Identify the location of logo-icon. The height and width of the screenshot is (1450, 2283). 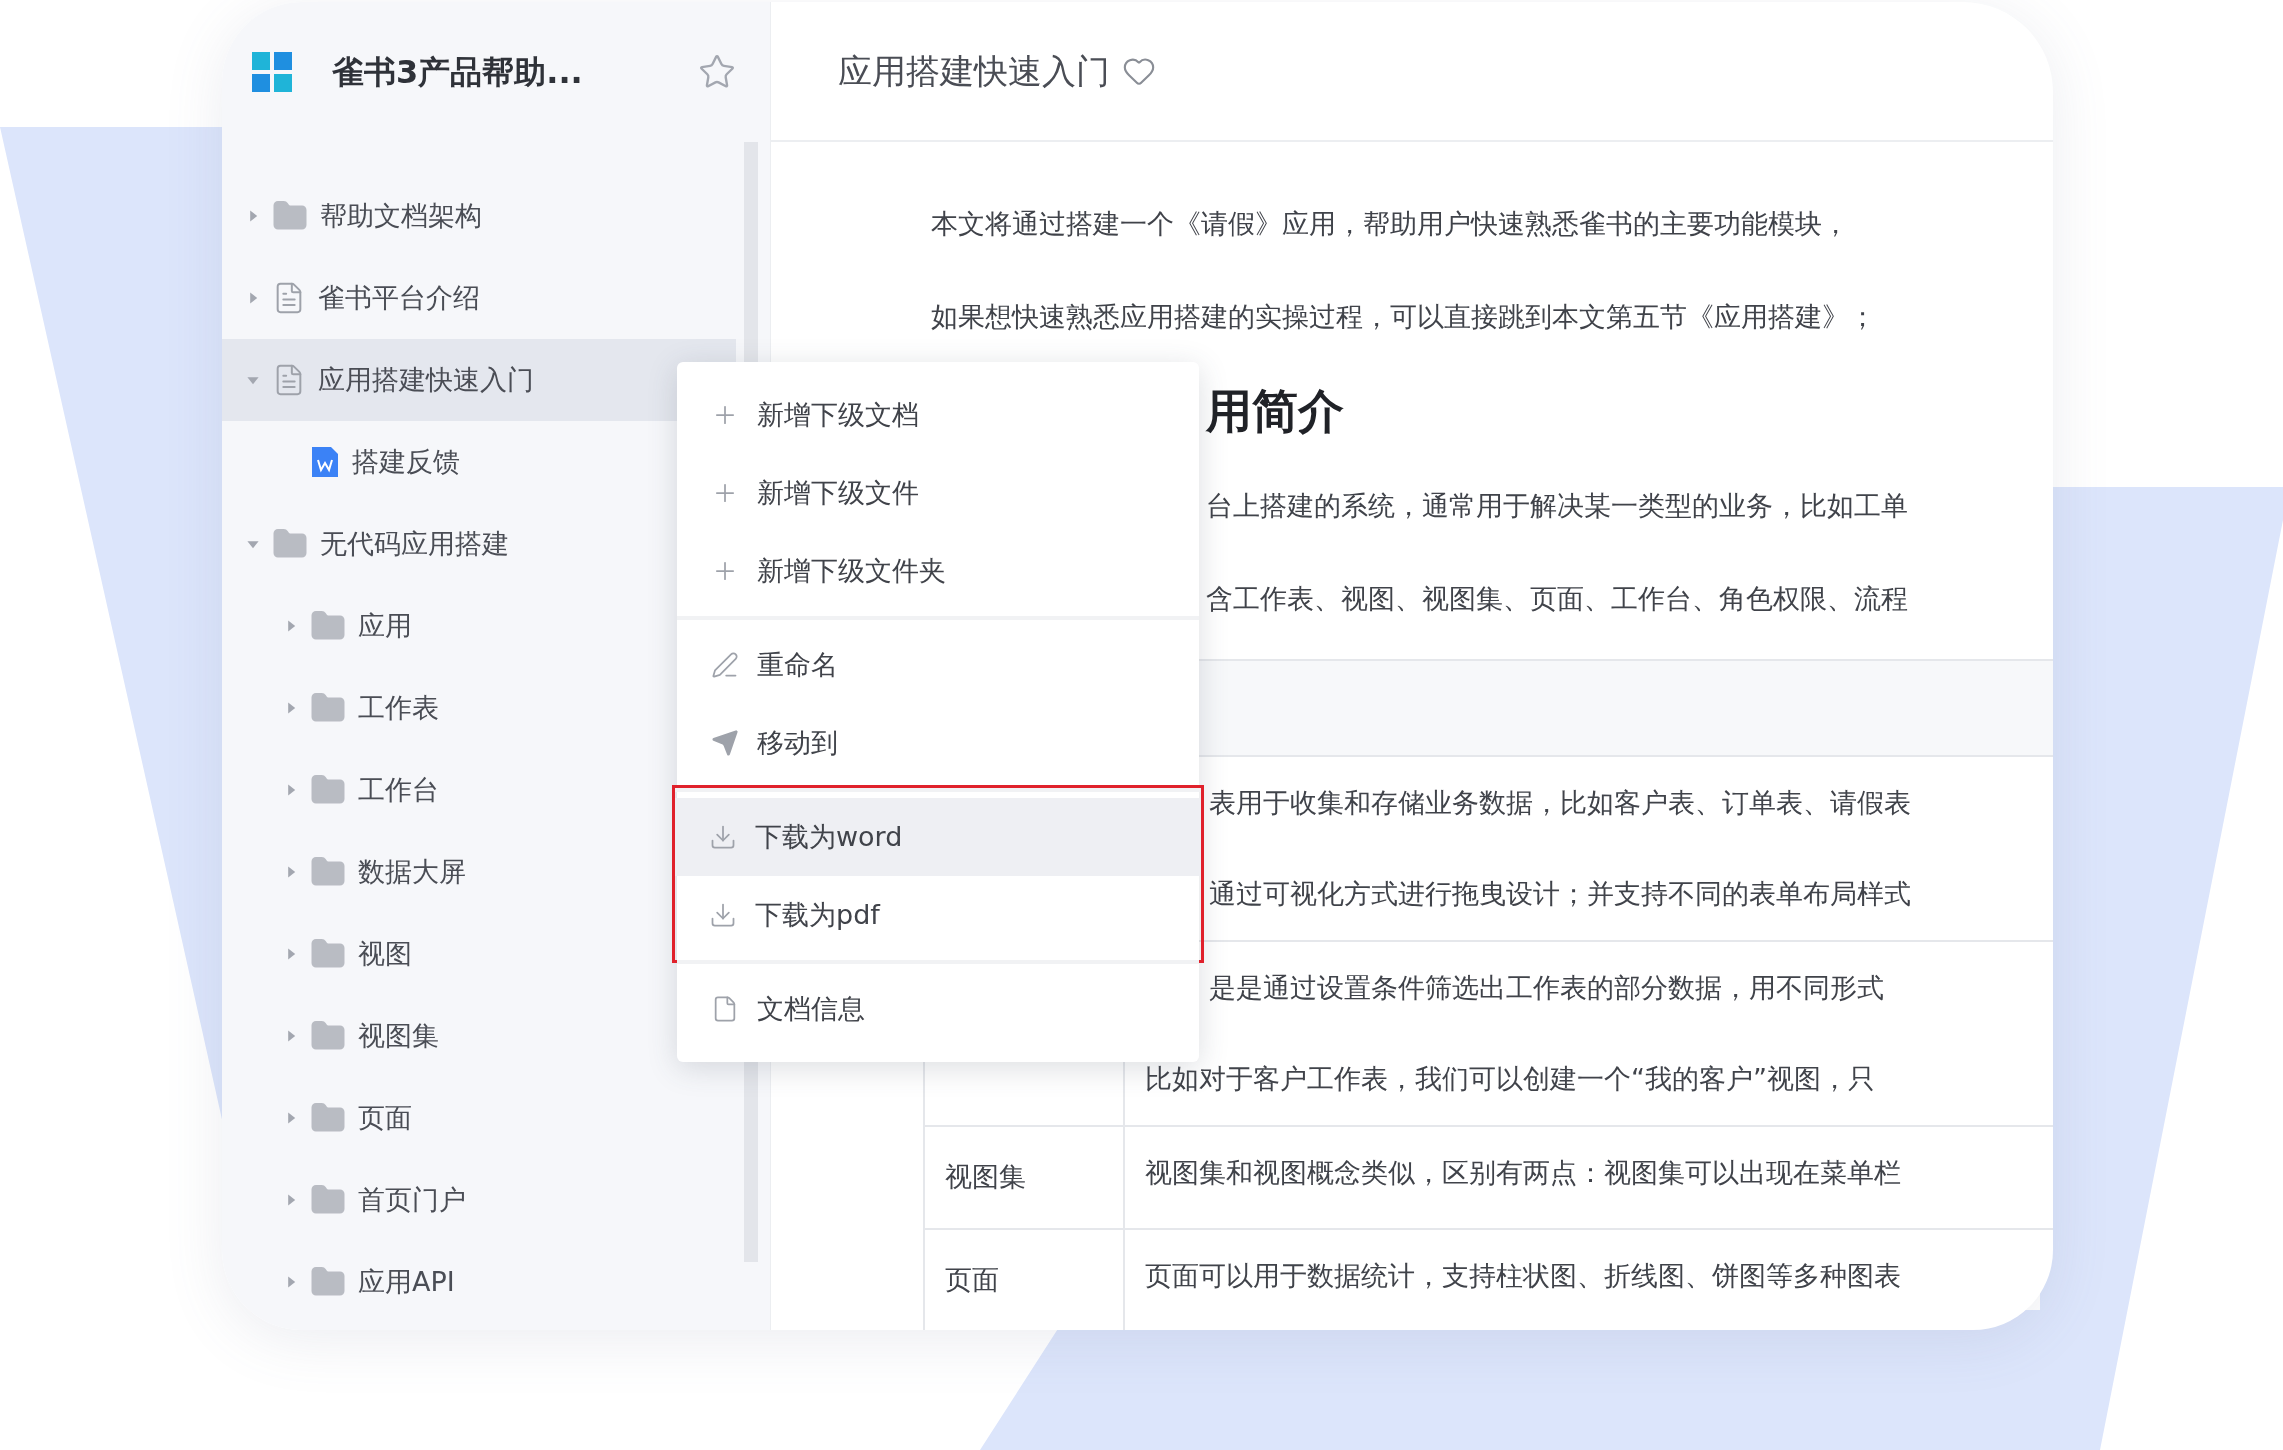
(272, 72).